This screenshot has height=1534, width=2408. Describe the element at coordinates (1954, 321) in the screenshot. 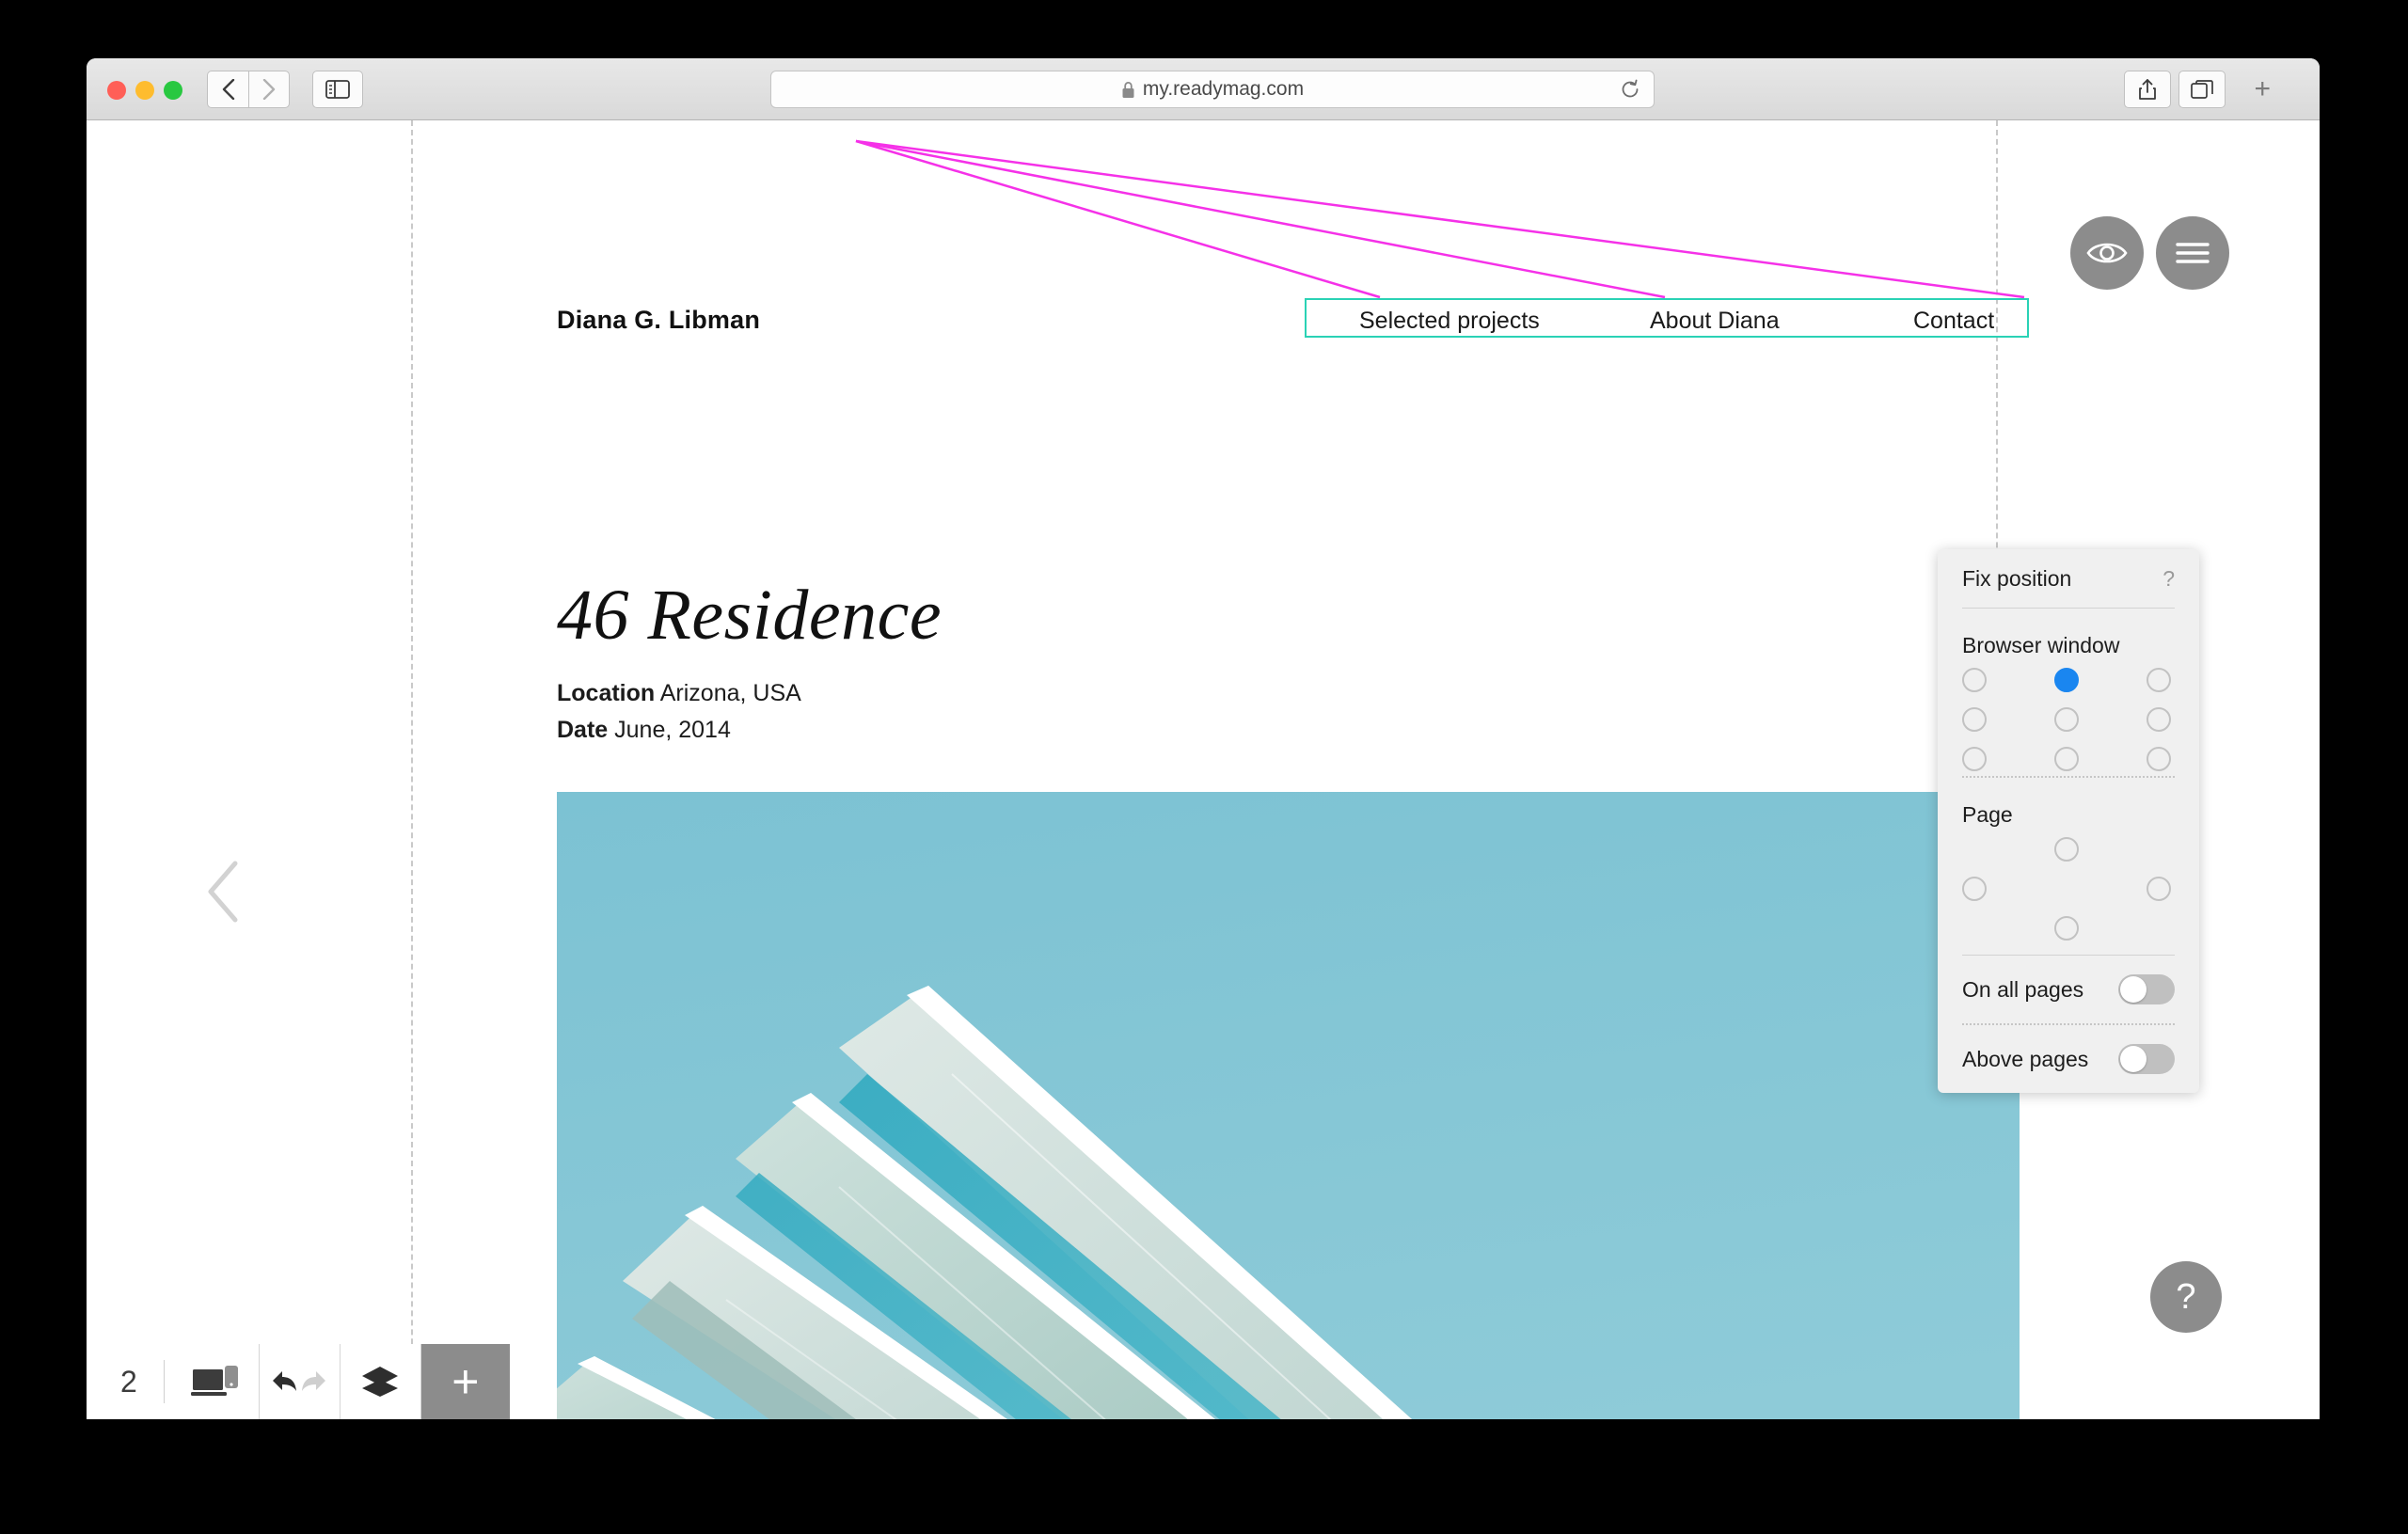

I see `nav-item-contact: Contact` at that location.